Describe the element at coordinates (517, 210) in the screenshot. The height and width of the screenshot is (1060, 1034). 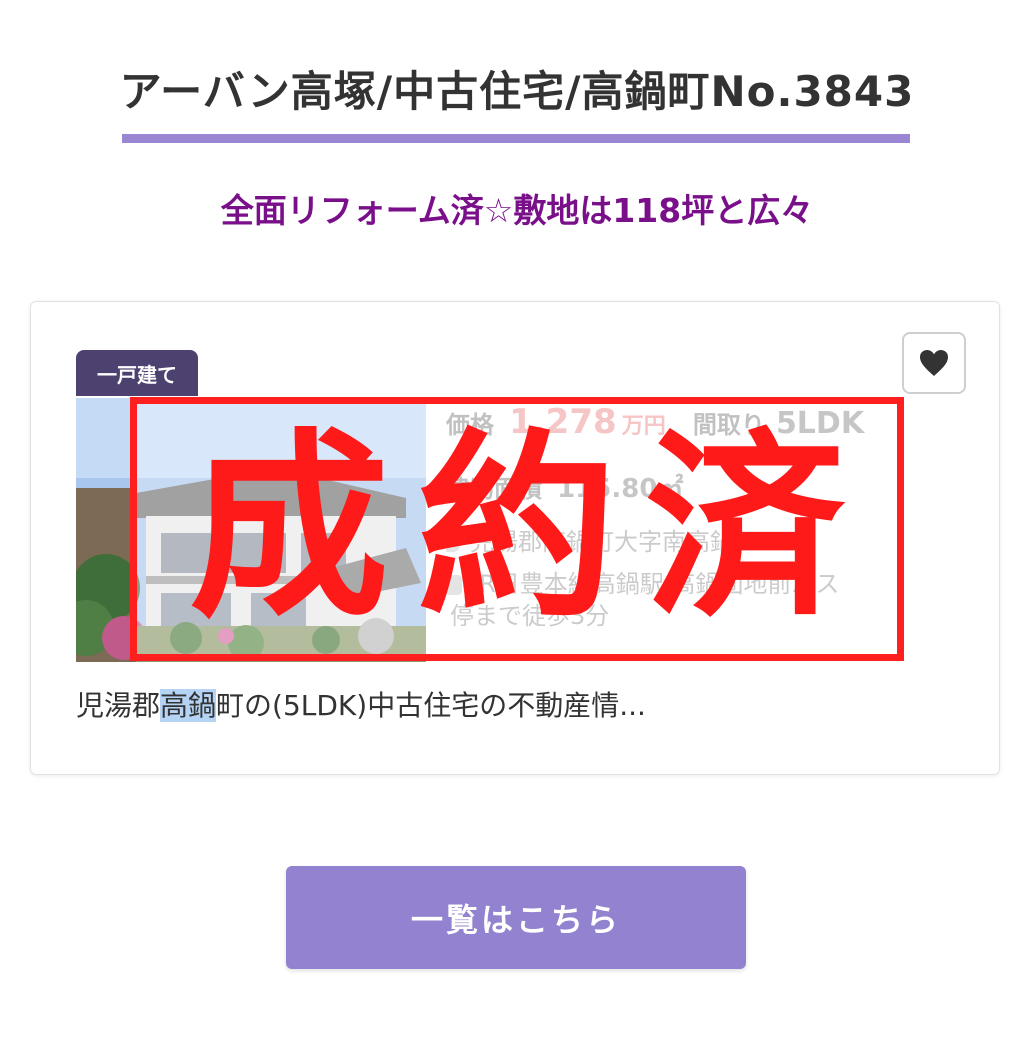
I see `catchcopy: 全面リフォーム済☆敷地は118坪と広々` at that location.